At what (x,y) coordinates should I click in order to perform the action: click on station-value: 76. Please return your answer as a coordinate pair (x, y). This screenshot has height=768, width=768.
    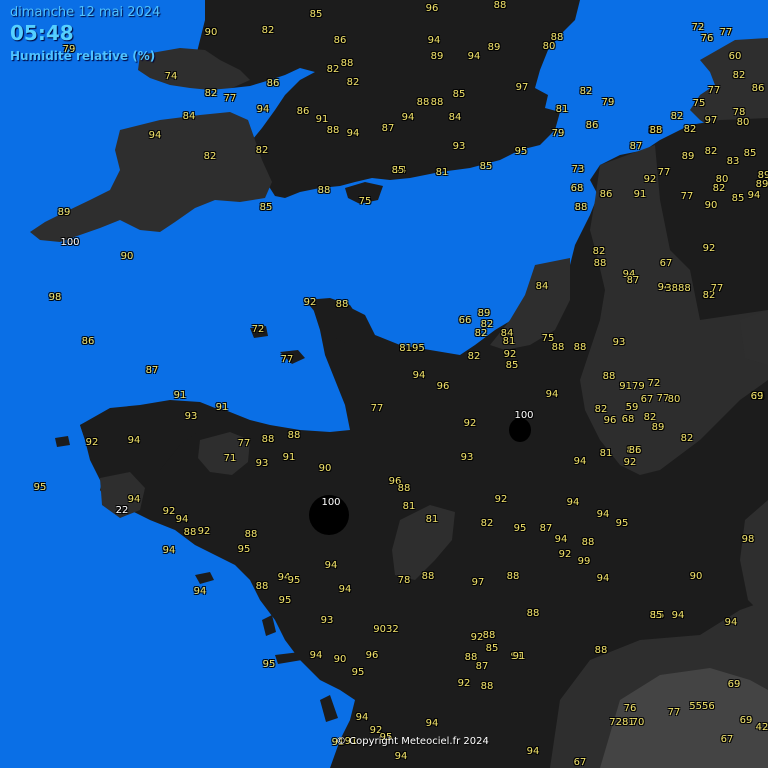
    Looking at the image, I should click on (630, 708).